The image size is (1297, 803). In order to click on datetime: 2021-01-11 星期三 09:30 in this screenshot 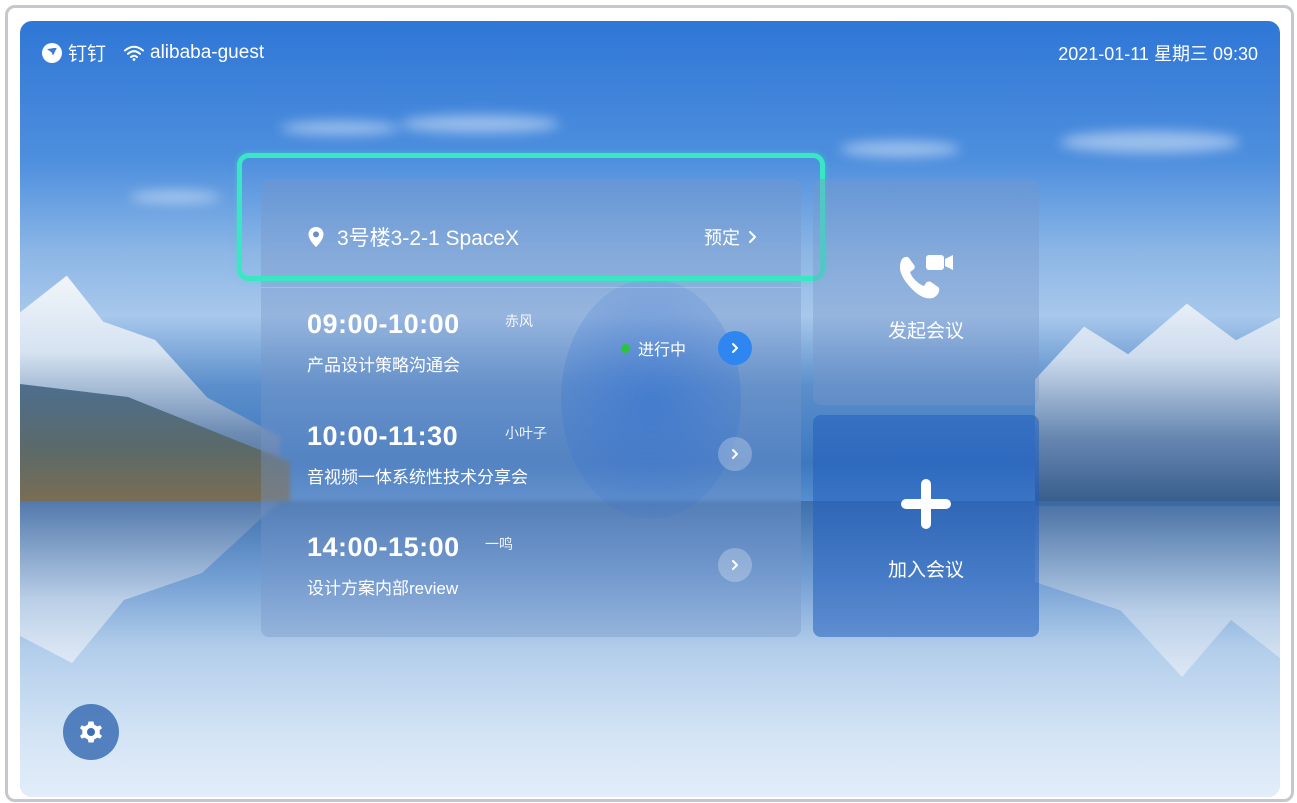, I will do `click(1158, 54)`.